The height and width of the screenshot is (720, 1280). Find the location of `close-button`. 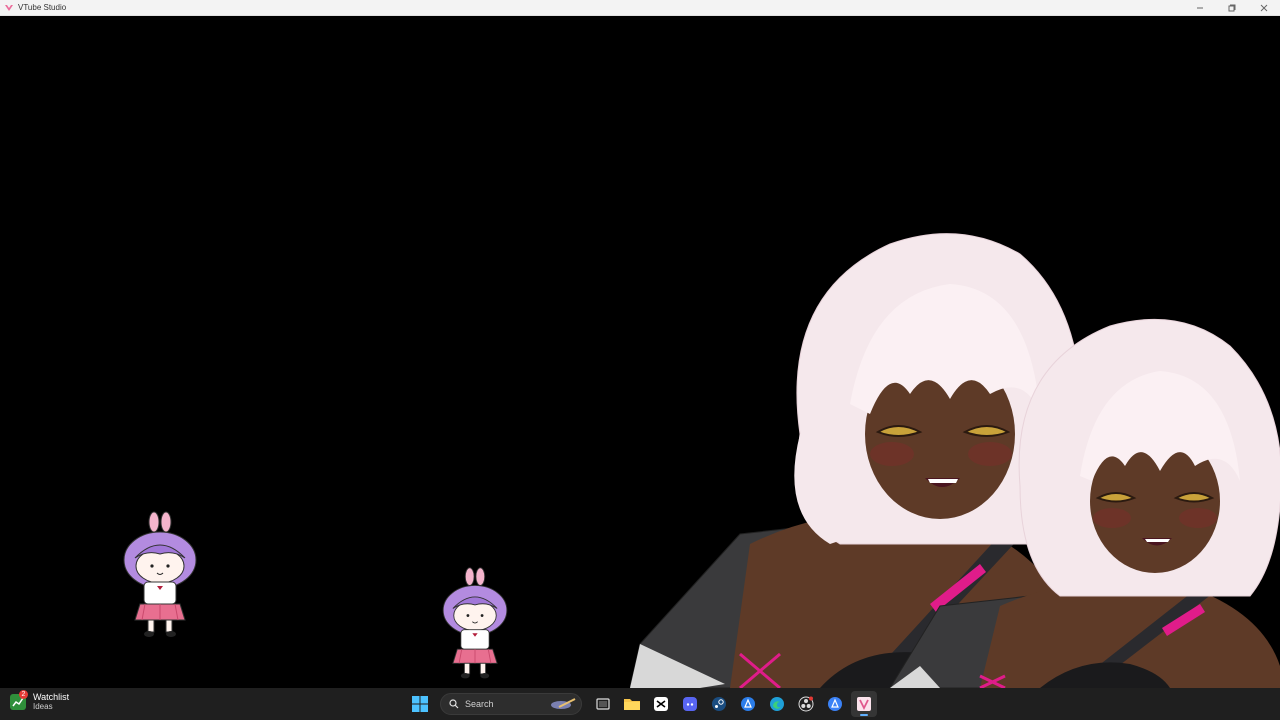

close-button is located at coordinates (1264, 7).